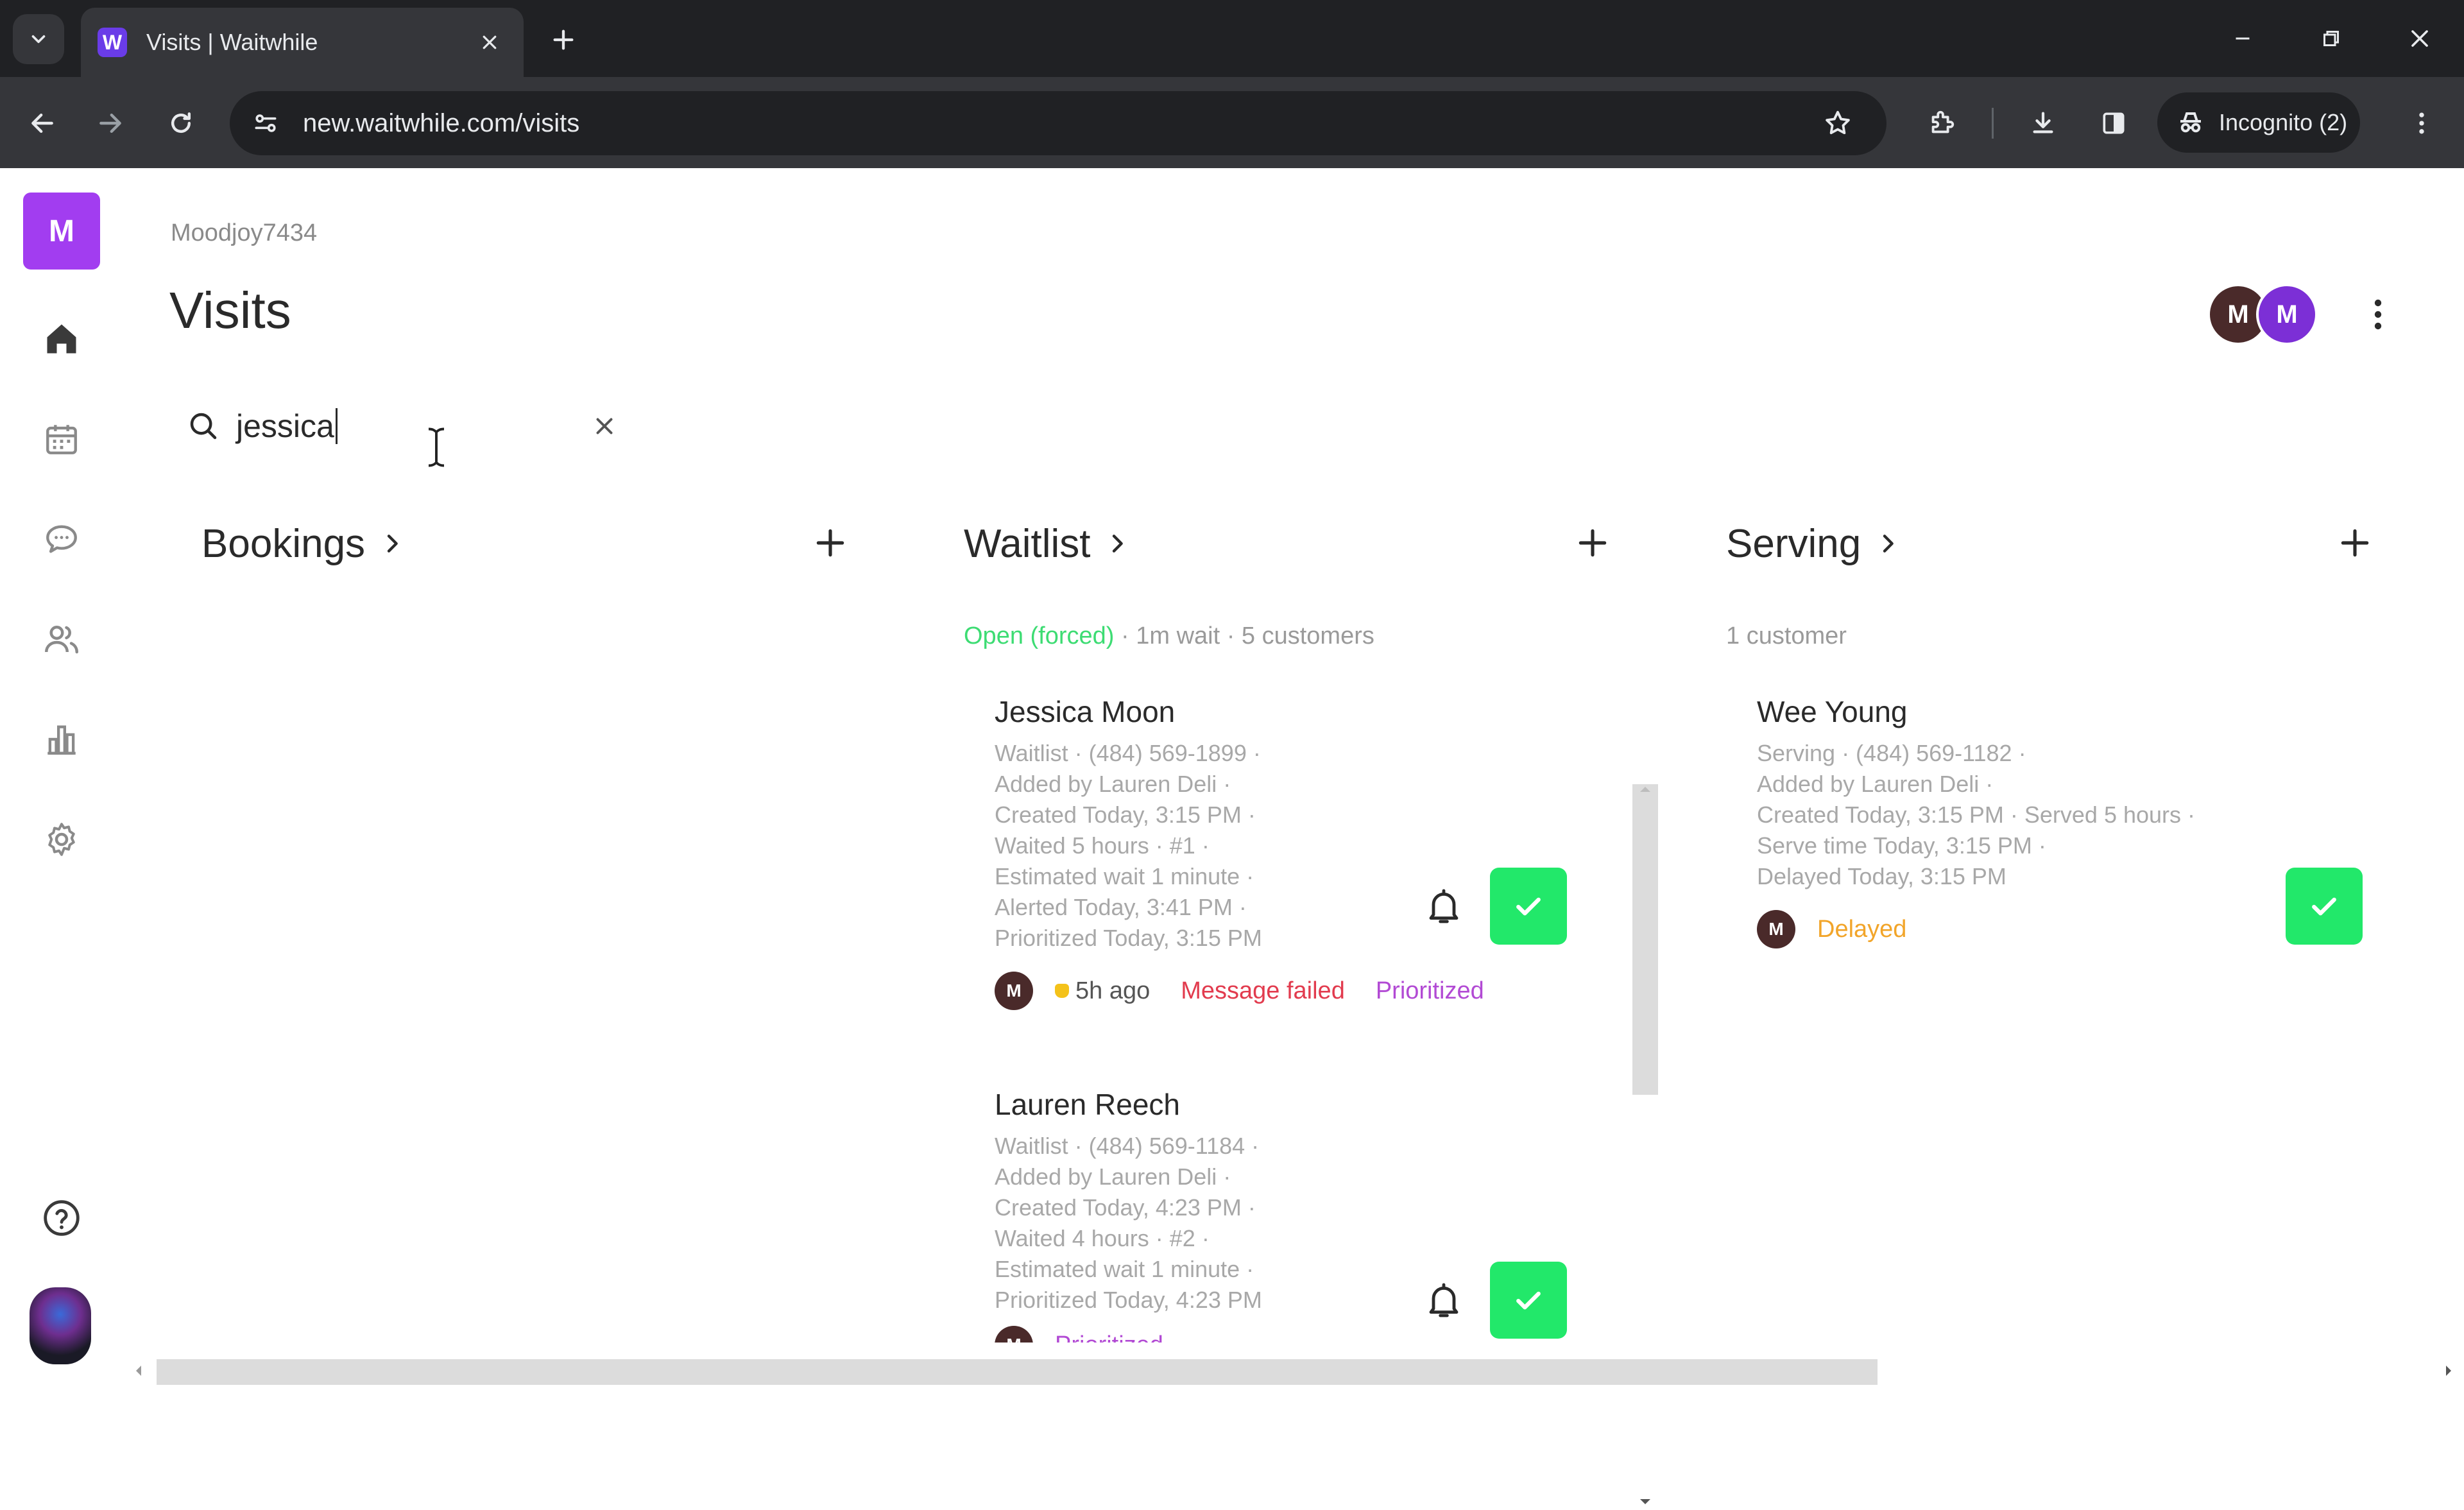  I want to click on browser-menu-button, so click(2422, 123).